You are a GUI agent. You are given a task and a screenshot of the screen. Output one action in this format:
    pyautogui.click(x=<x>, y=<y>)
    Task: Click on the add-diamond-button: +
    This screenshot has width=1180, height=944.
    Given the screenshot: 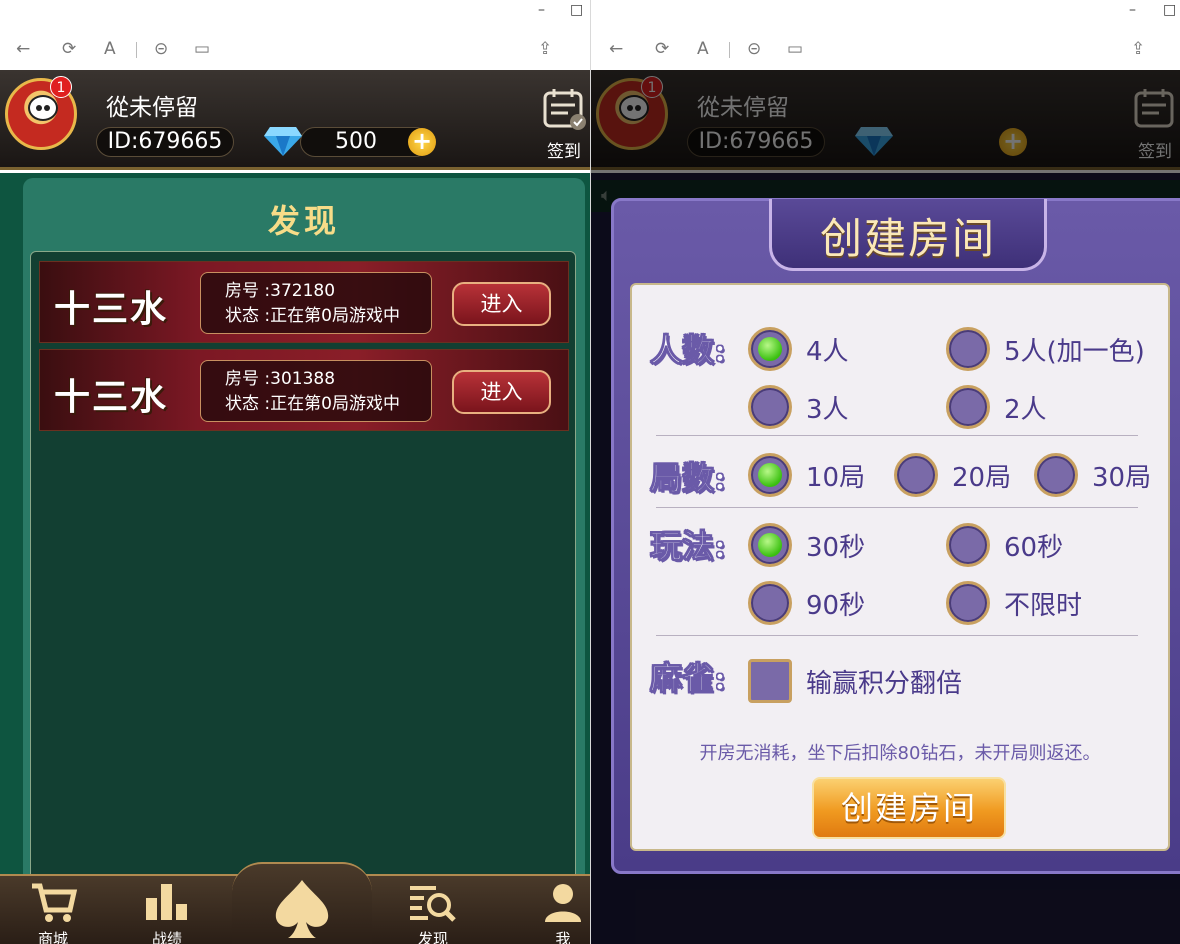 What is the action you would take?
    pyautogui.click(x=422, y=142)
    